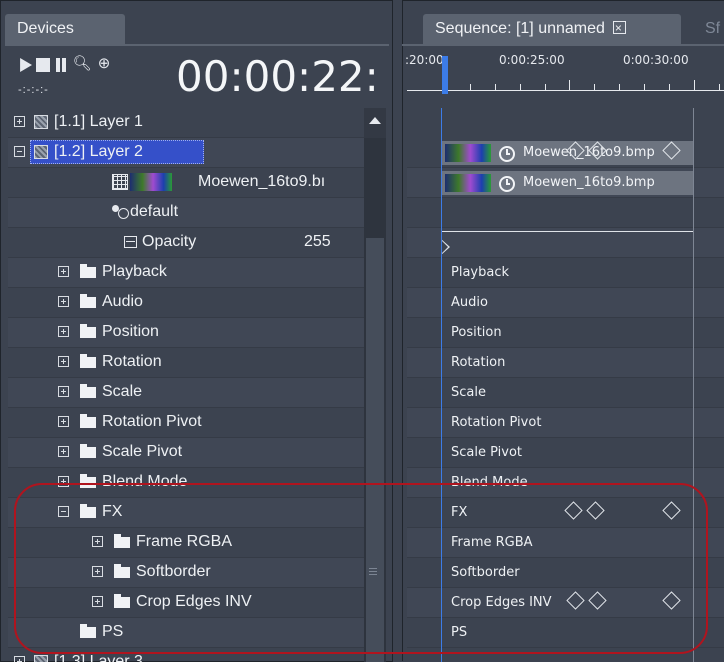 The height and width of the screenshot is (662, 724). What do you see at coordinates (132, 361) in the screenshot?
I see `tree-label: Rotation` at bounding box center [132, 361].